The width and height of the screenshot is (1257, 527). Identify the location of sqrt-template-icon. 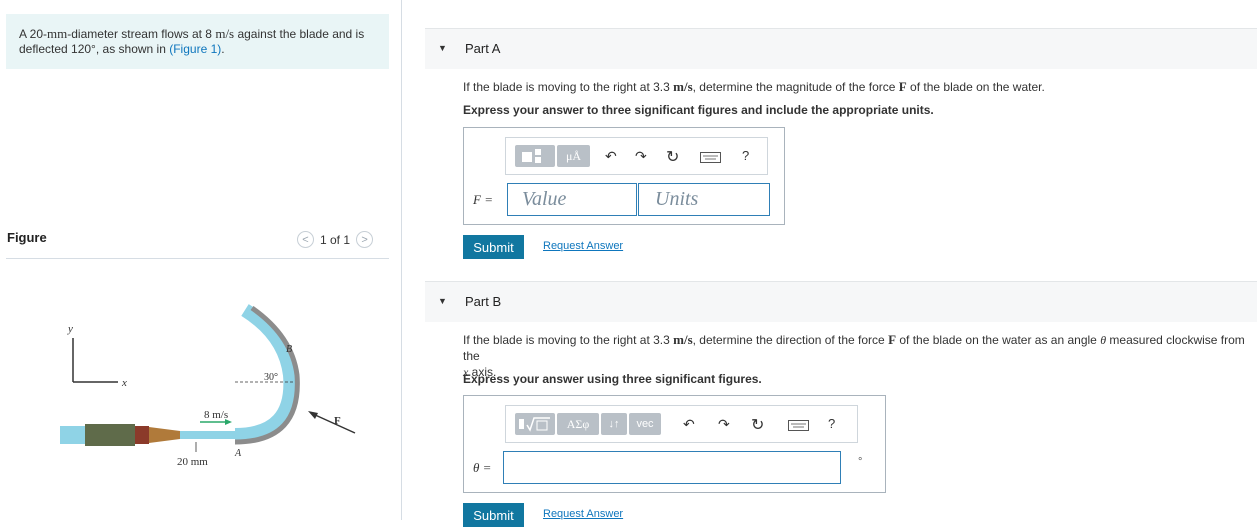
(534, 424).